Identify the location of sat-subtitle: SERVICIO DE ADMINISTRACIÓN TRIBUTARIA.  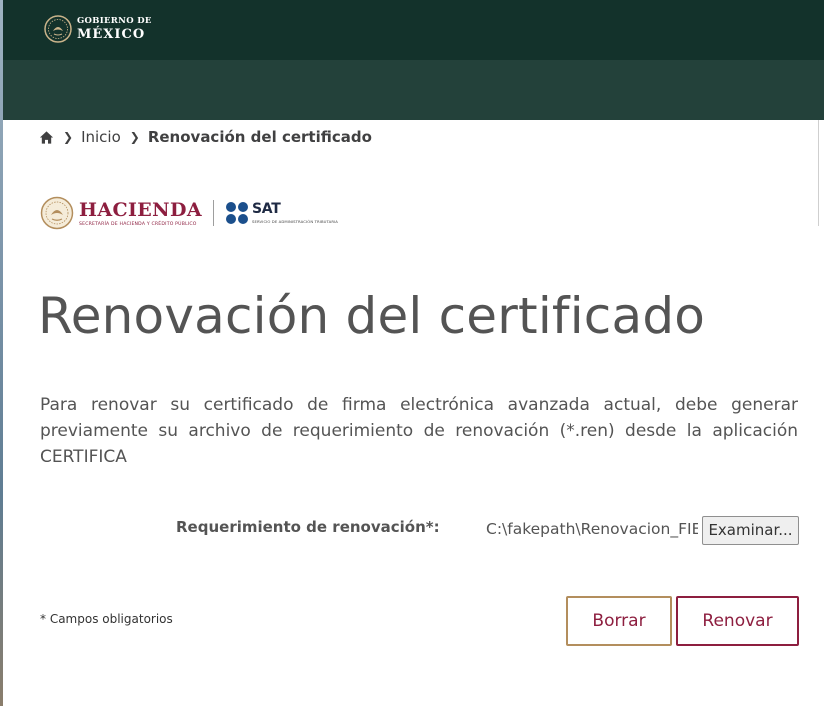
(295, 221).